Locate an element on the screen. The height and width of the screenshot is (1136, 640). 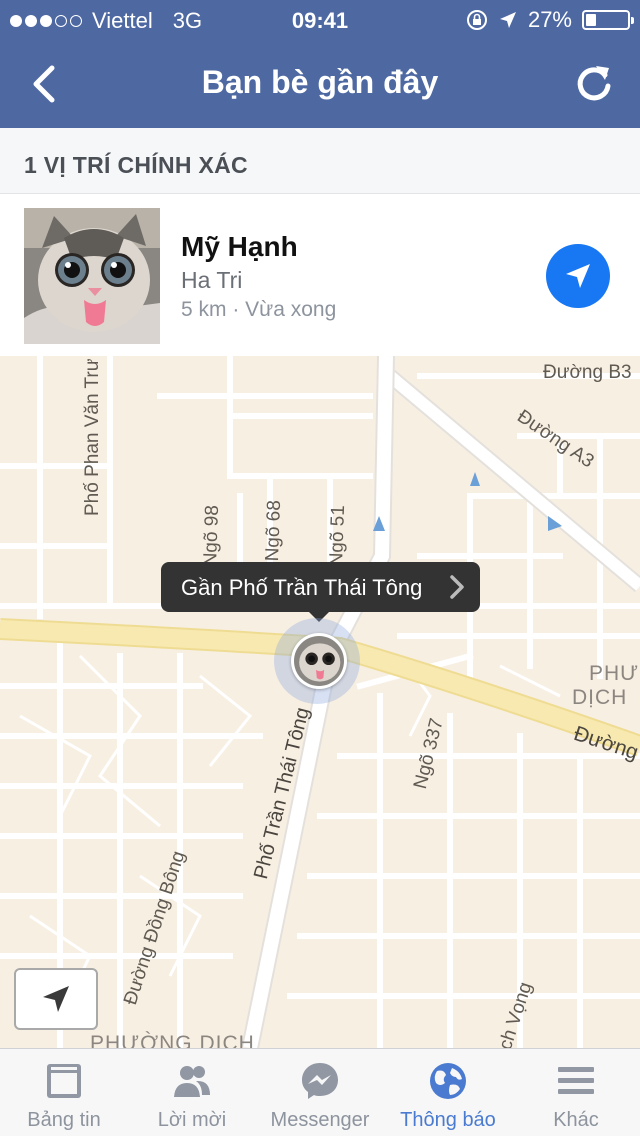
location-callout-text: Gần Phố Trần Thái Tông is located at coordinates (302, 587).